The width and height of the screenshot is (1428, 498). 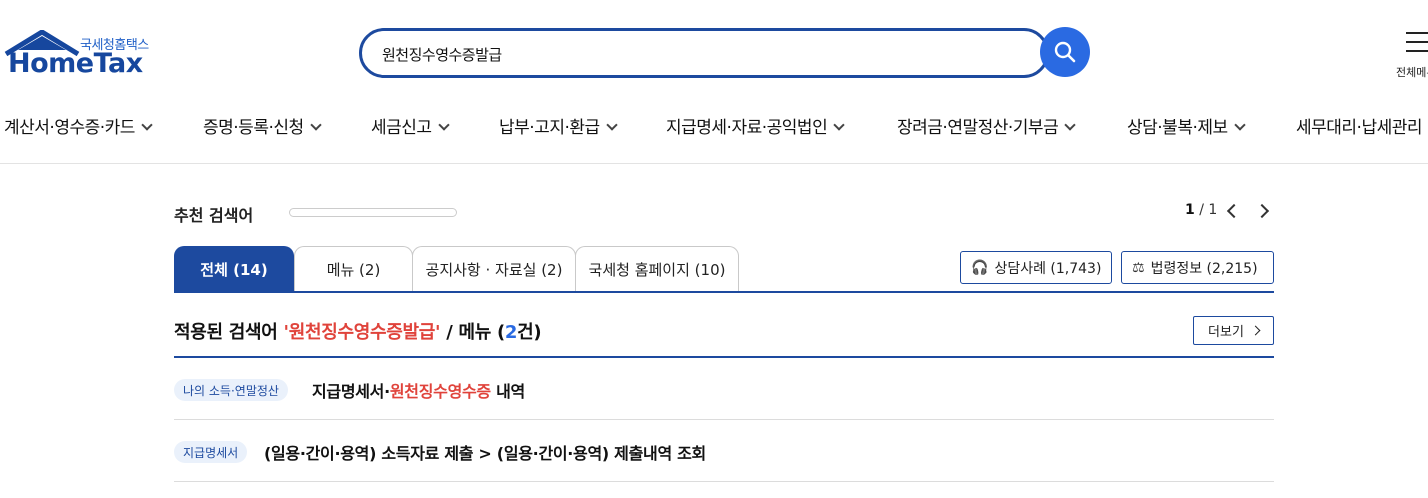 I want to click on gnb-item-certificate: 증명·등록·신청, so click(x=262, y=125).